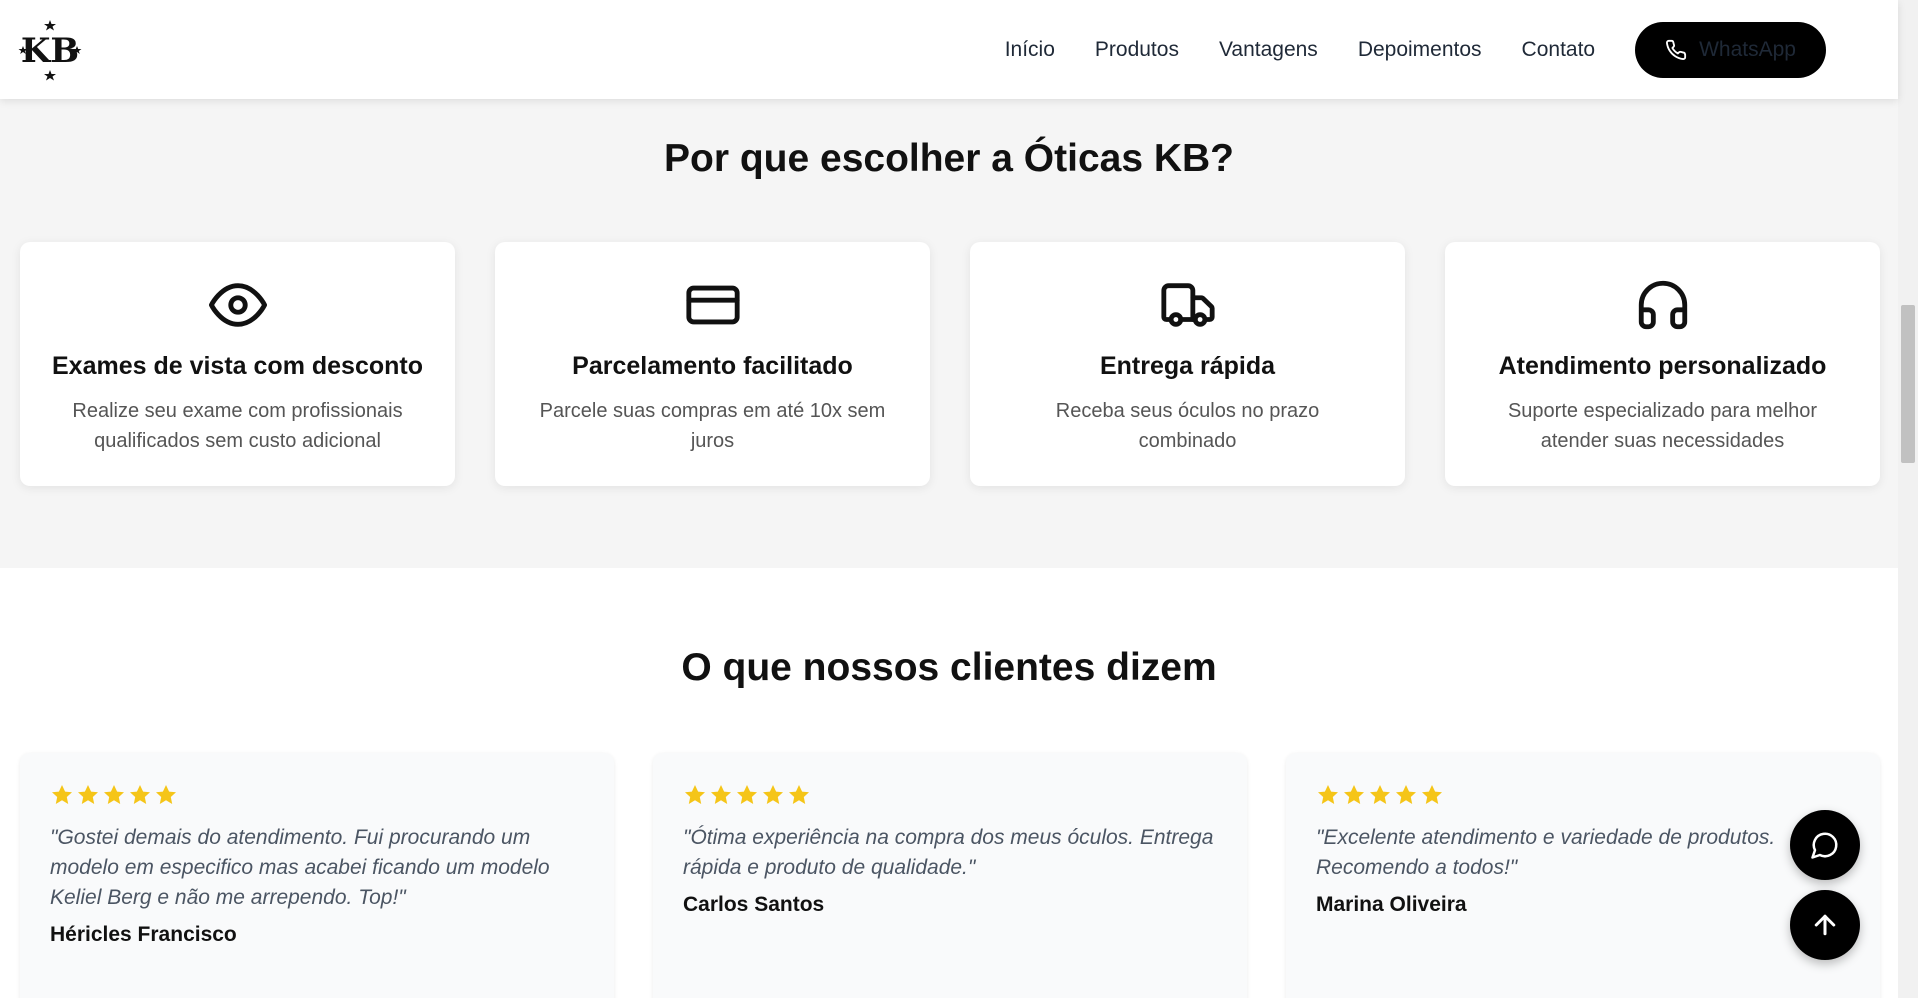  What do you see at coordinates (1188, 305) in the screenshot?
I see `truck-icon` at bounding box center [1188, 305].